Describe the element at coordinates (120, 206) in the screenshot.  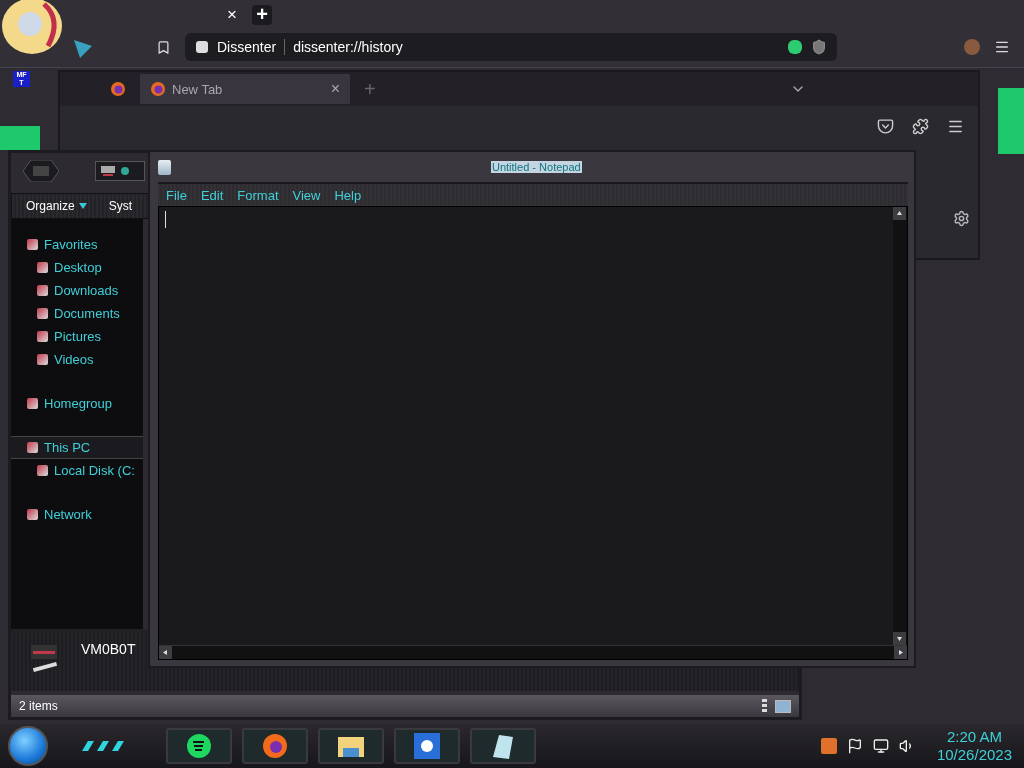
I see `toolbar-button: Syst` at that location.